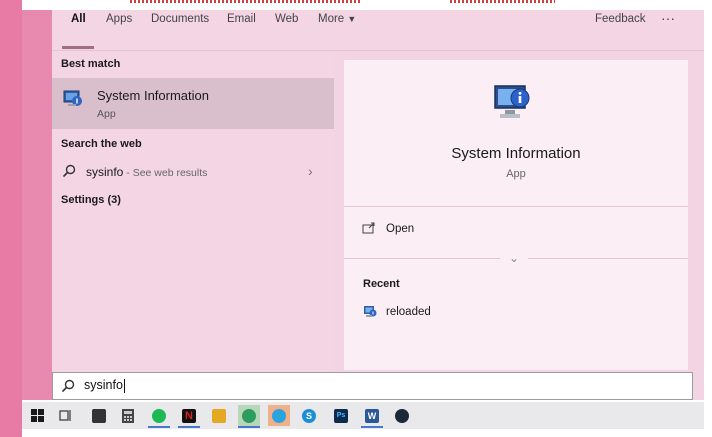 This screenshot has height=437, width=712. What do you see at coordinates (128, 415) in the screenshot?
I see `calculator-icon` at bounding box center [128, 415].